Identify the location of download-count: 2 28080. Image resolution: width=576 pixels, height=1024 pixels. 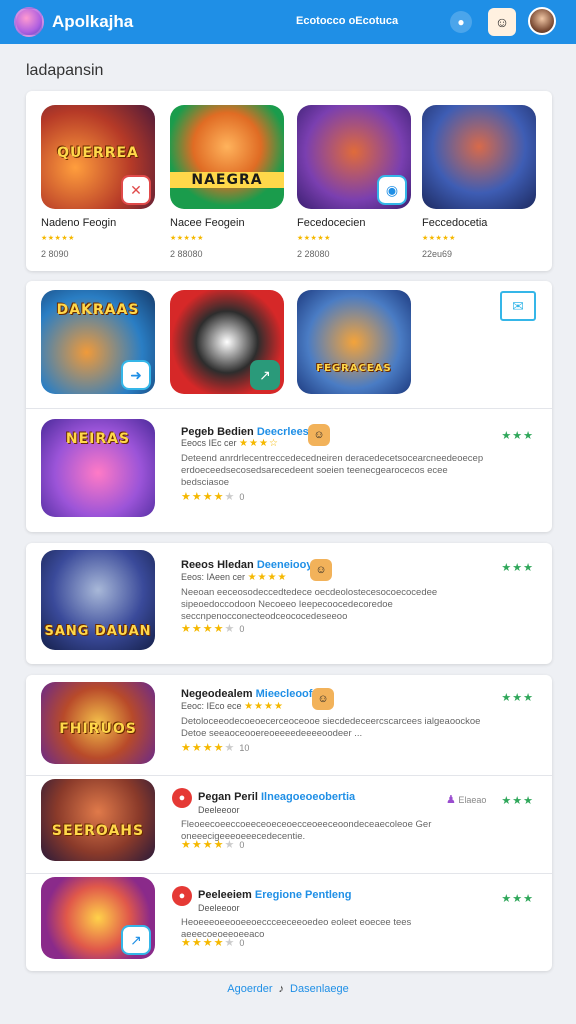
(313, 254).